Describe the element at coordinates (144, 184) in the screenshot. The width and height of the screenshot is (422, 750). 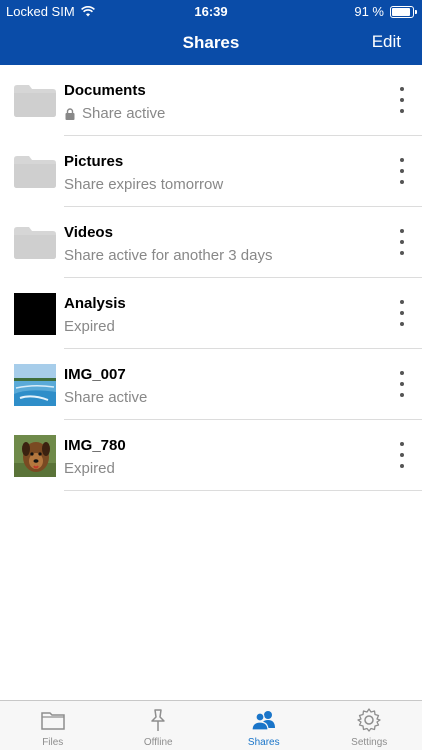
I see `item-subtitle: Share expires tomorrow` at that location.